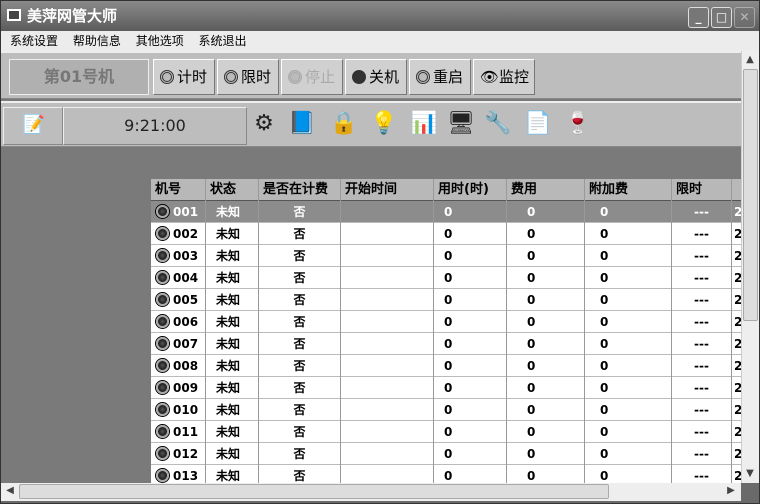 The height and width of the screenshot is (504, 760). What do you see at coordinates (72, 16) in the screenshot?
I see `window-title: 美萍网管大师` at bounding box center [72, 16].